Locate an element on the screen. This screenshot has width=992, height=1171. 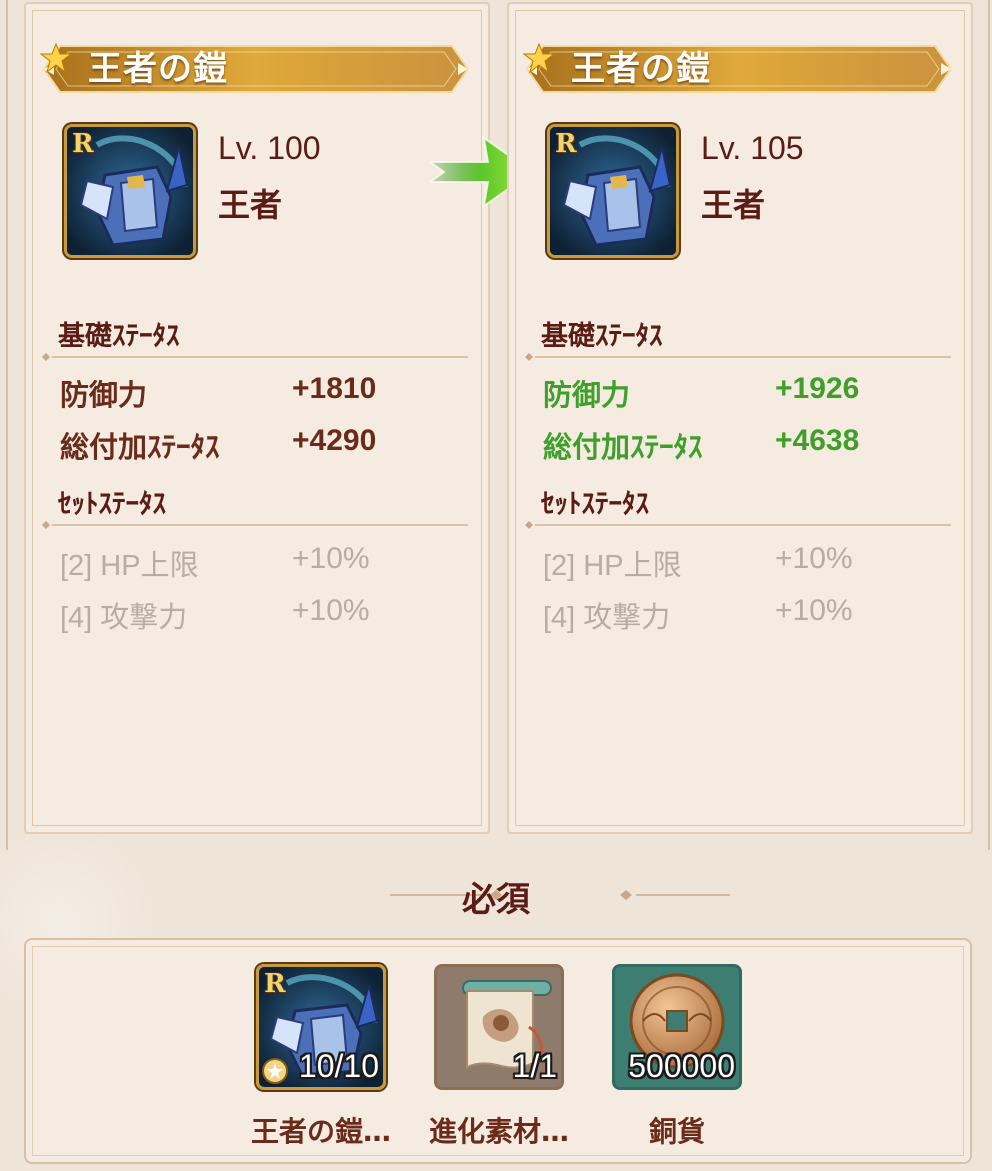
stat-row-total-bonus: 総付加ｽﾃｰﾀｽ +4638 is located at coordinates (753, 444).